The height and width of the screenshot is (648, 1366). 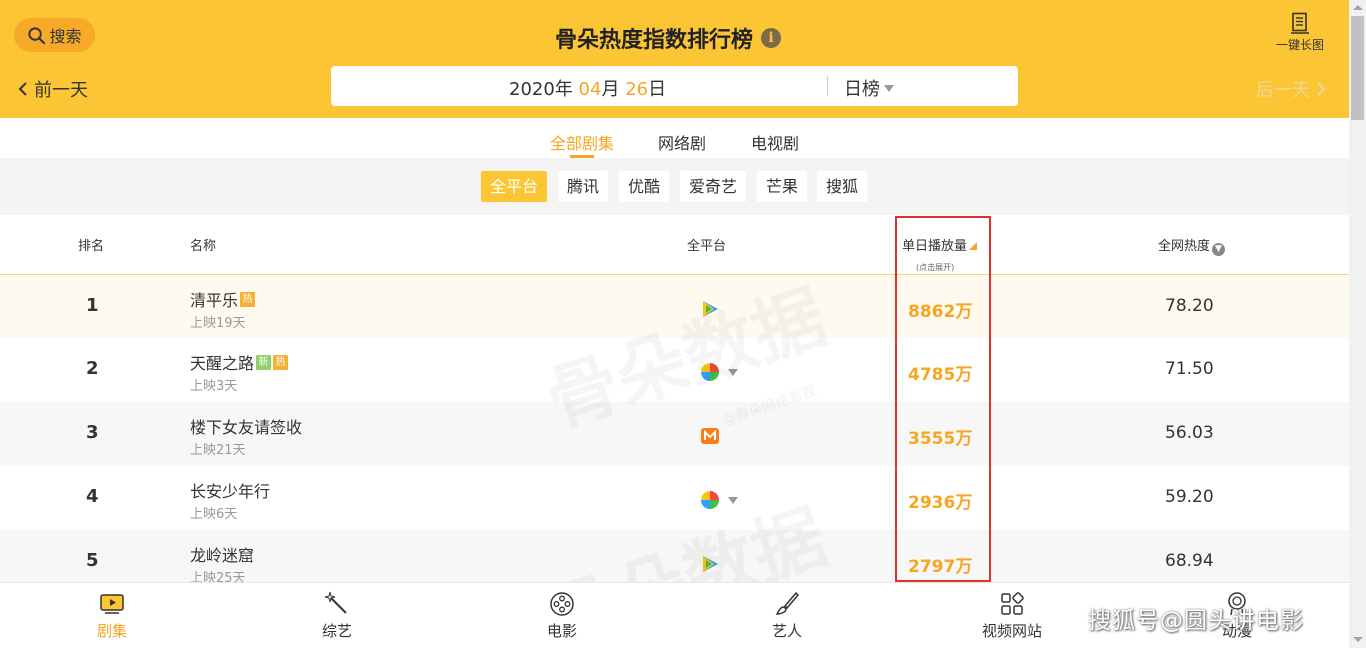 I want to click on platform-filter-bar: 全平台 腾讯 优酷 爱奇艺 芒果 搜狐, so click(x=674, y=186).